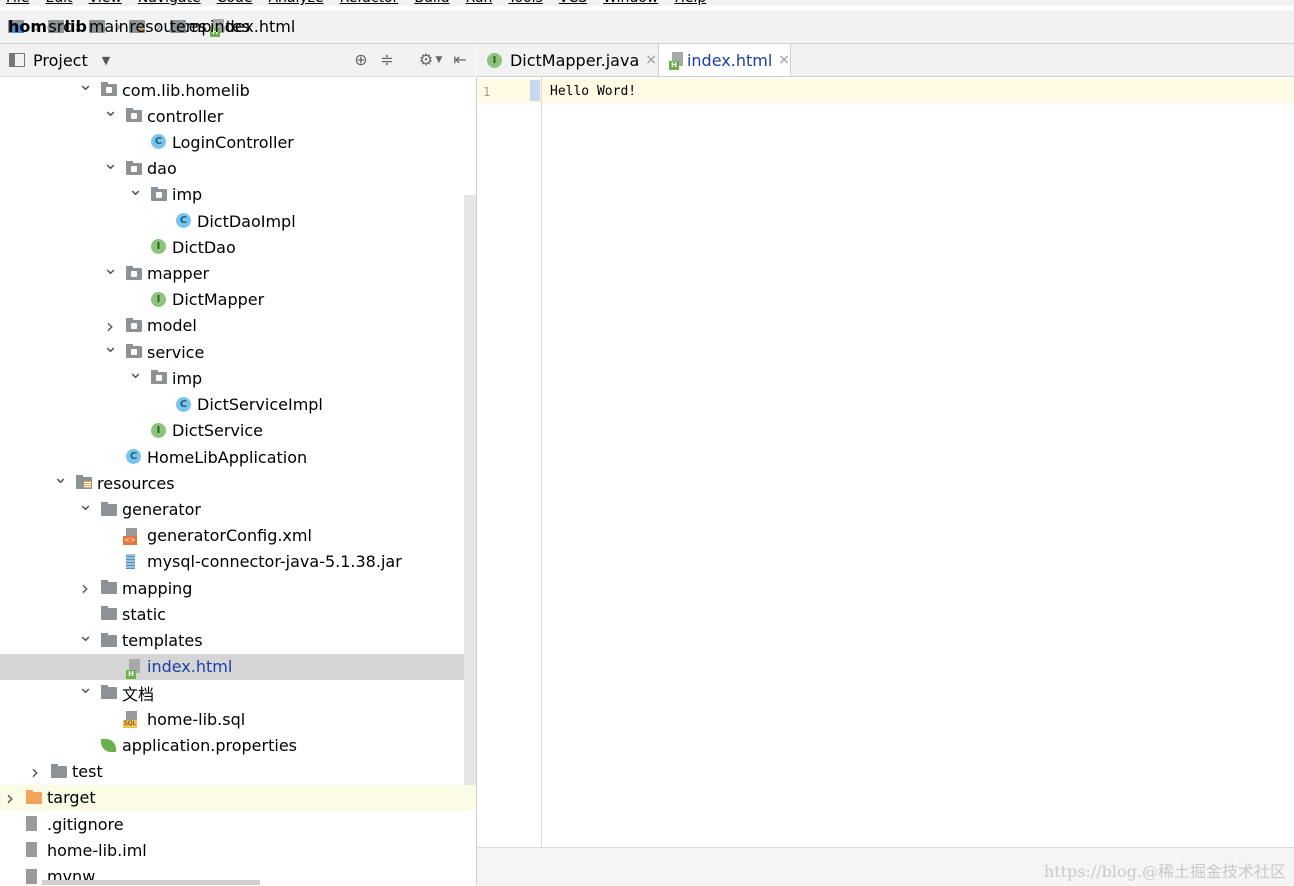 This screenshot has width=1294, height=886. I want to click on tree-item: ⌄ controller, so click(238, 115).